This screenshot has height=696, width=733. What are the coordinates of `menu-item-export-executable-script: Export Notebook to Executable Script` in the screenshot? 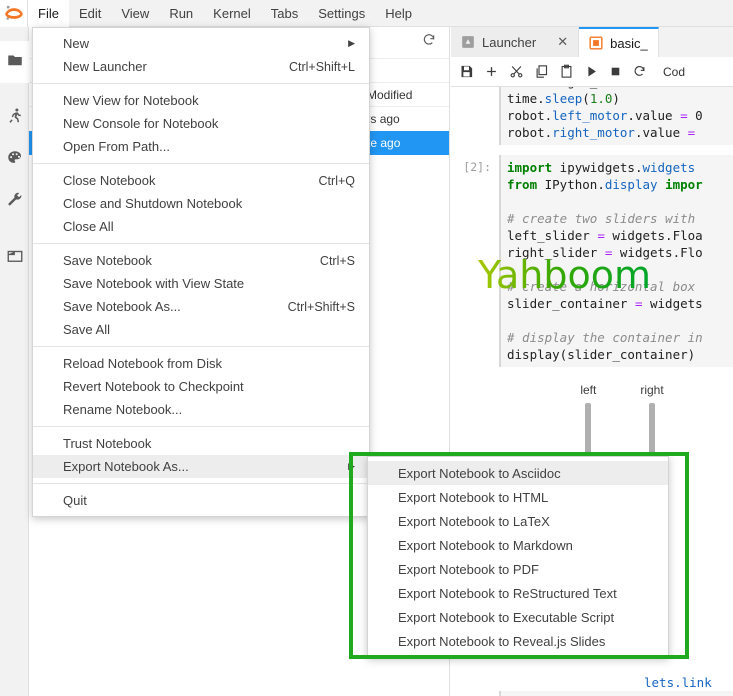 It's located at (518, 617).